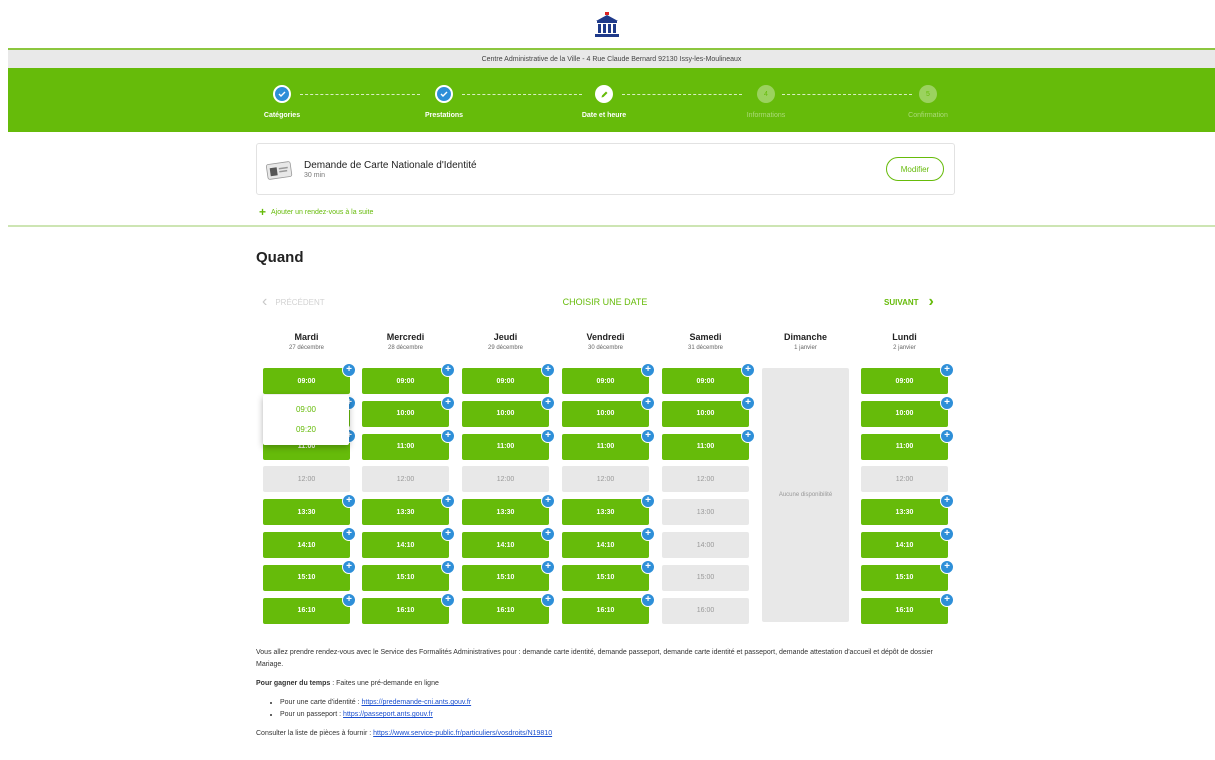  I want to click on step-date-label: Date et heure, so click(604, 115).